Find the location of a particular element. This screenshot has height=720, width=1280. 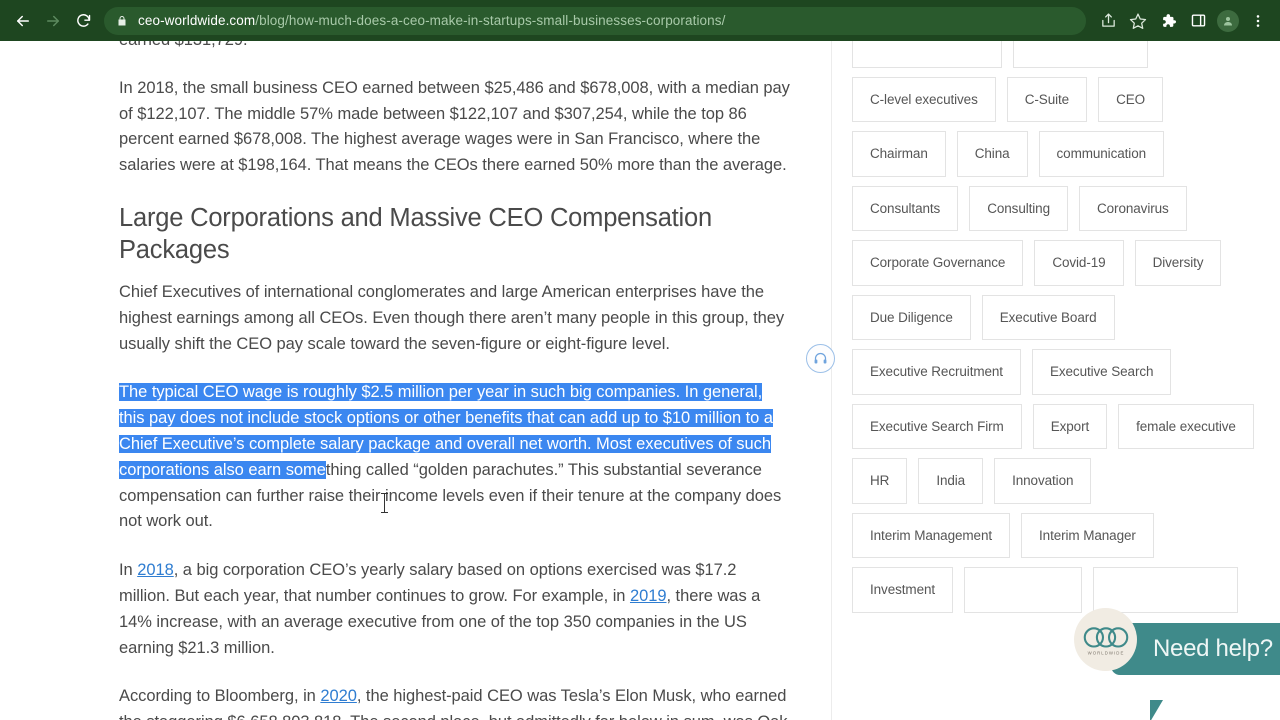

link-2020: 2020 is located at coordinates (338, 696).